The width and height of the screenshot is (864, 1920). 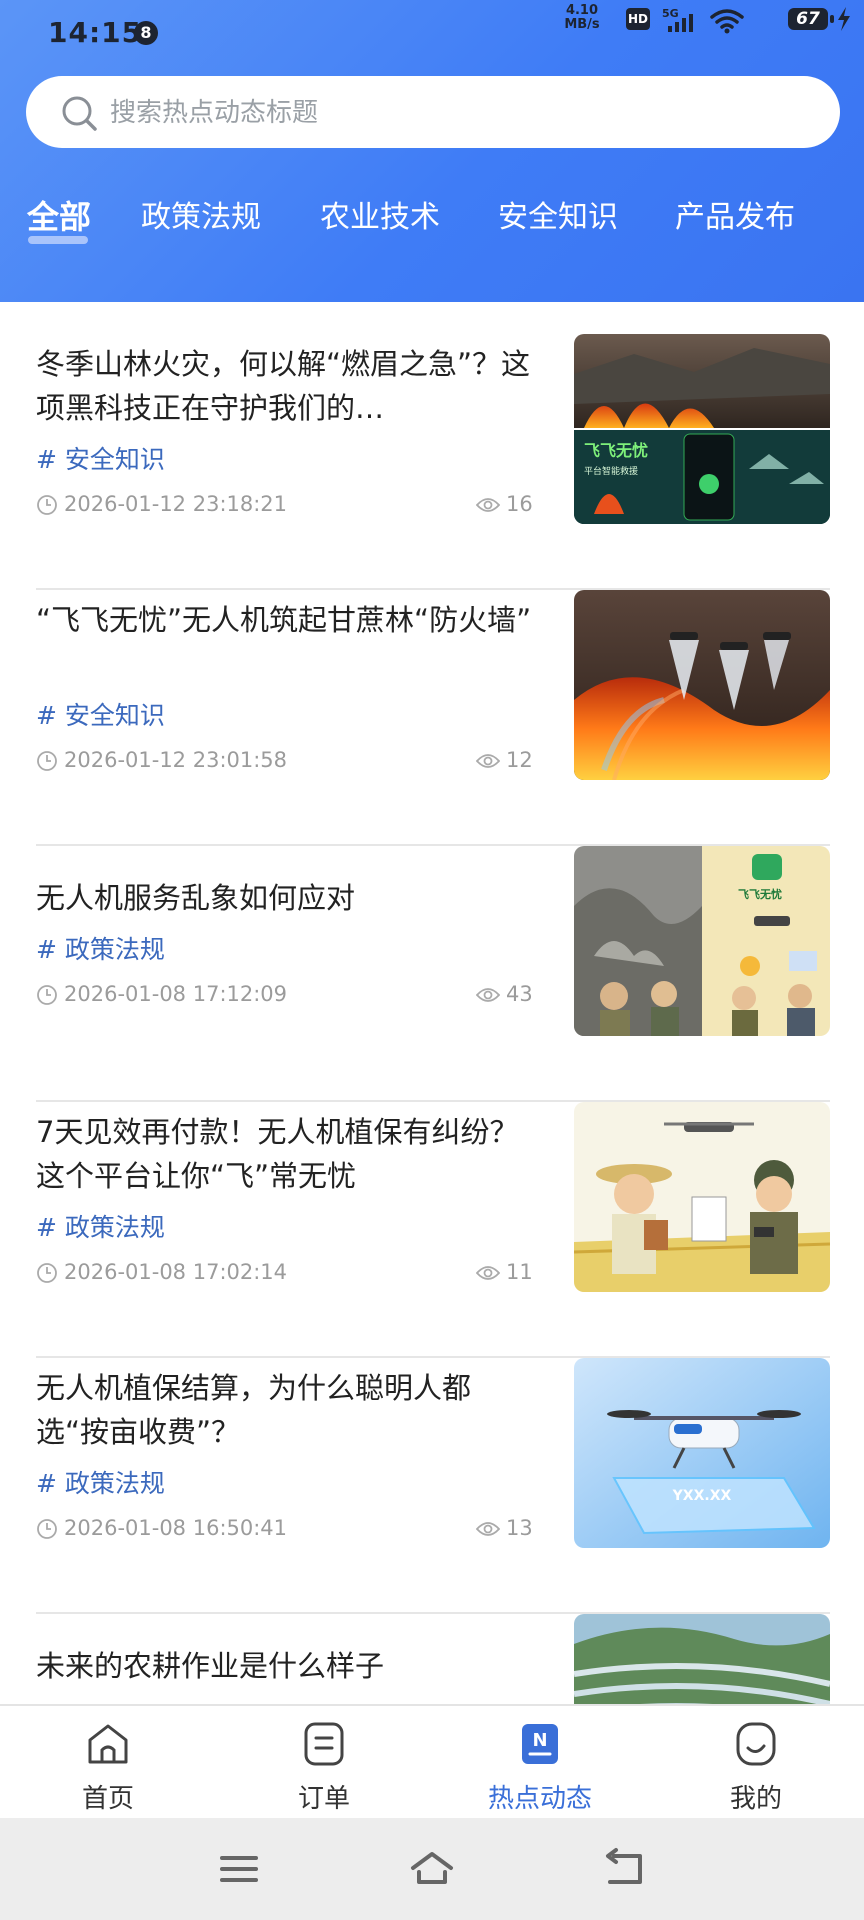 I want to click on article-time: 2026-01-08 17:12:09, so click(x=176, y=994).